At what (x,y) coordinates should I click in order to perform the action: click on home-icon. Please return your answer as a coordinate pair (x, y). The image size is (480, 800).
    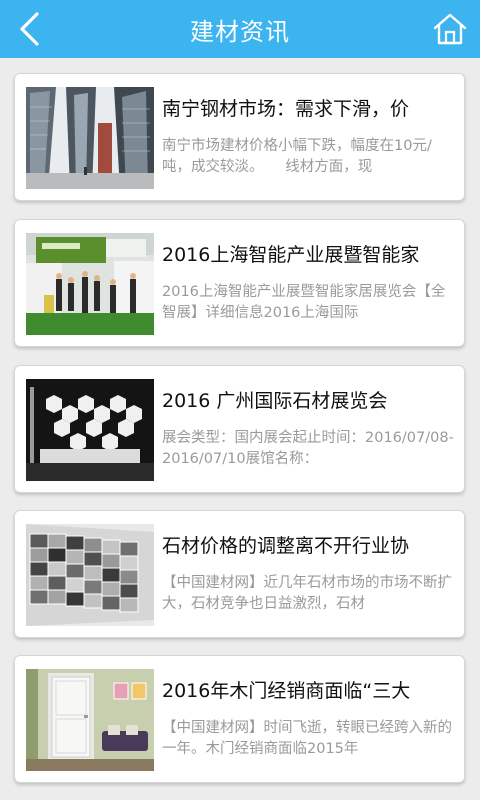
    Looking at the image, I should click on (450, 29).